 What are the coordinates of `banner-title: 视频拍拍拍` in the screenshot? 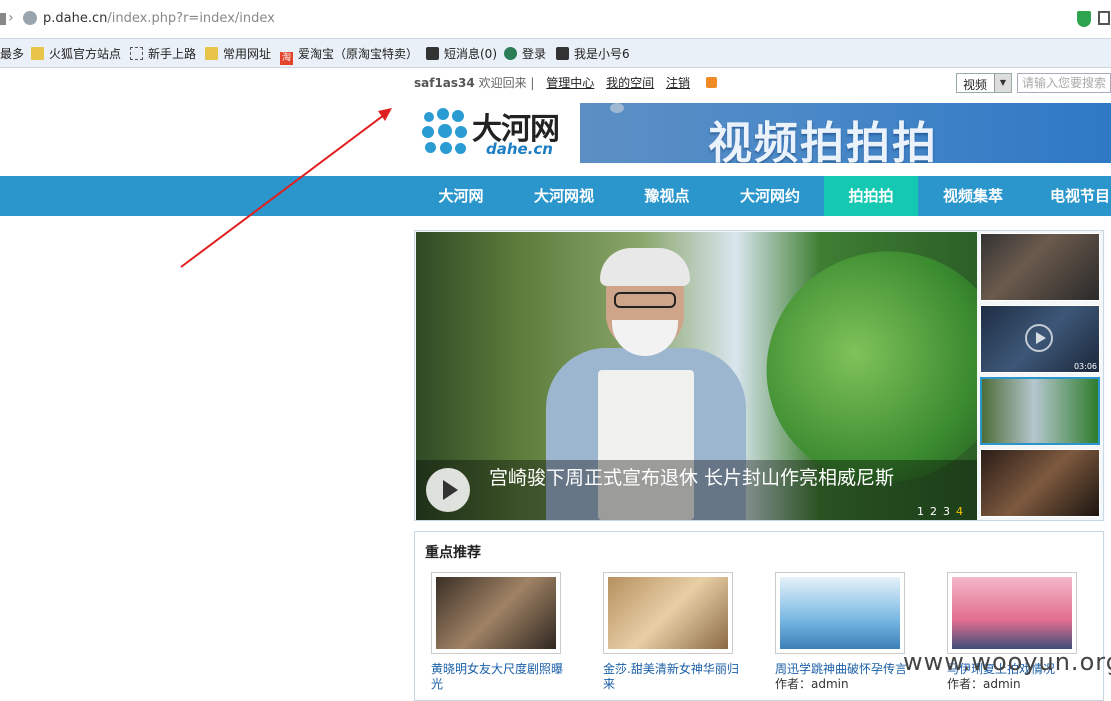 It's located at (823, 140).